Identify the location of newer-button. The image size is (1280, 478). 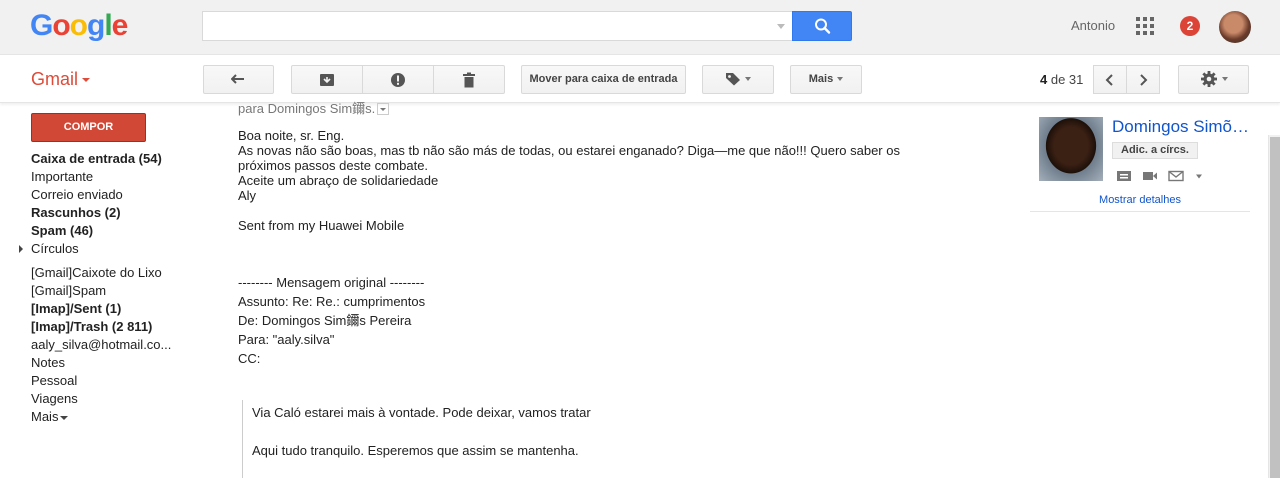
(1110, 79).